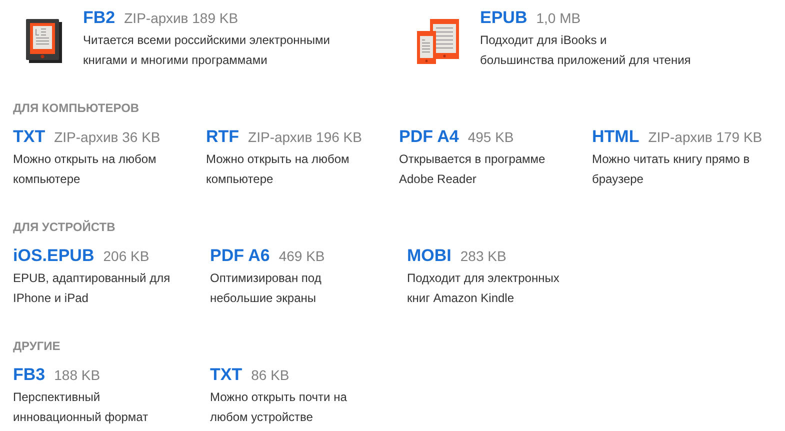  What do you see at coordinates (64, 227) in the screenshot?
I see `section-heading: ДЛЯ УСТРОЙСТВ` at bounding box center [64, 227].